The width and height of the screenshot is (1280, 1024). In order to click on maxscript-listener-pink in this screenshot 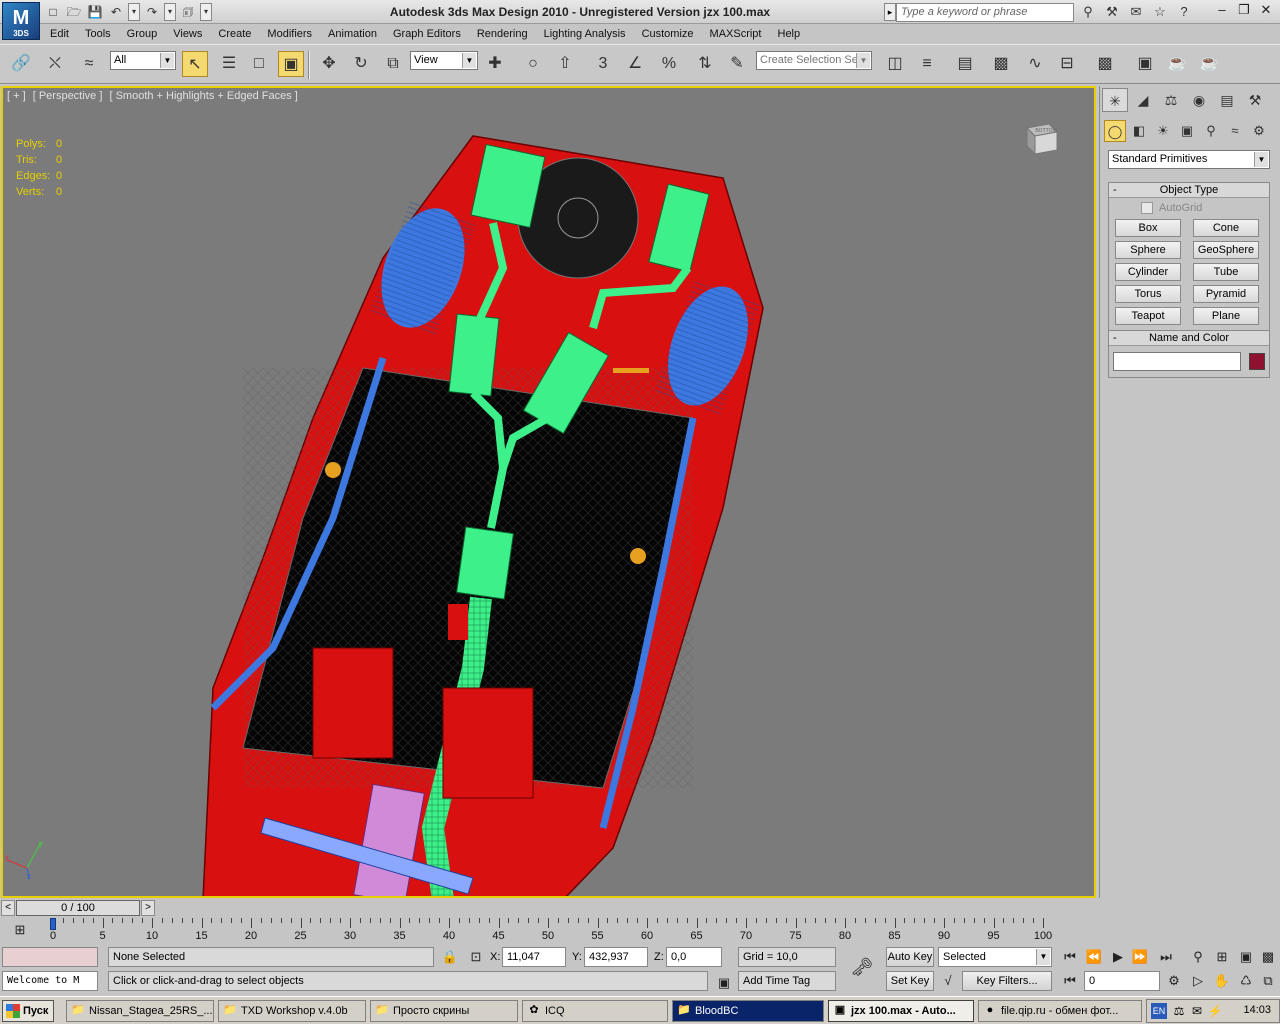, I will do `click(50, 957)`.